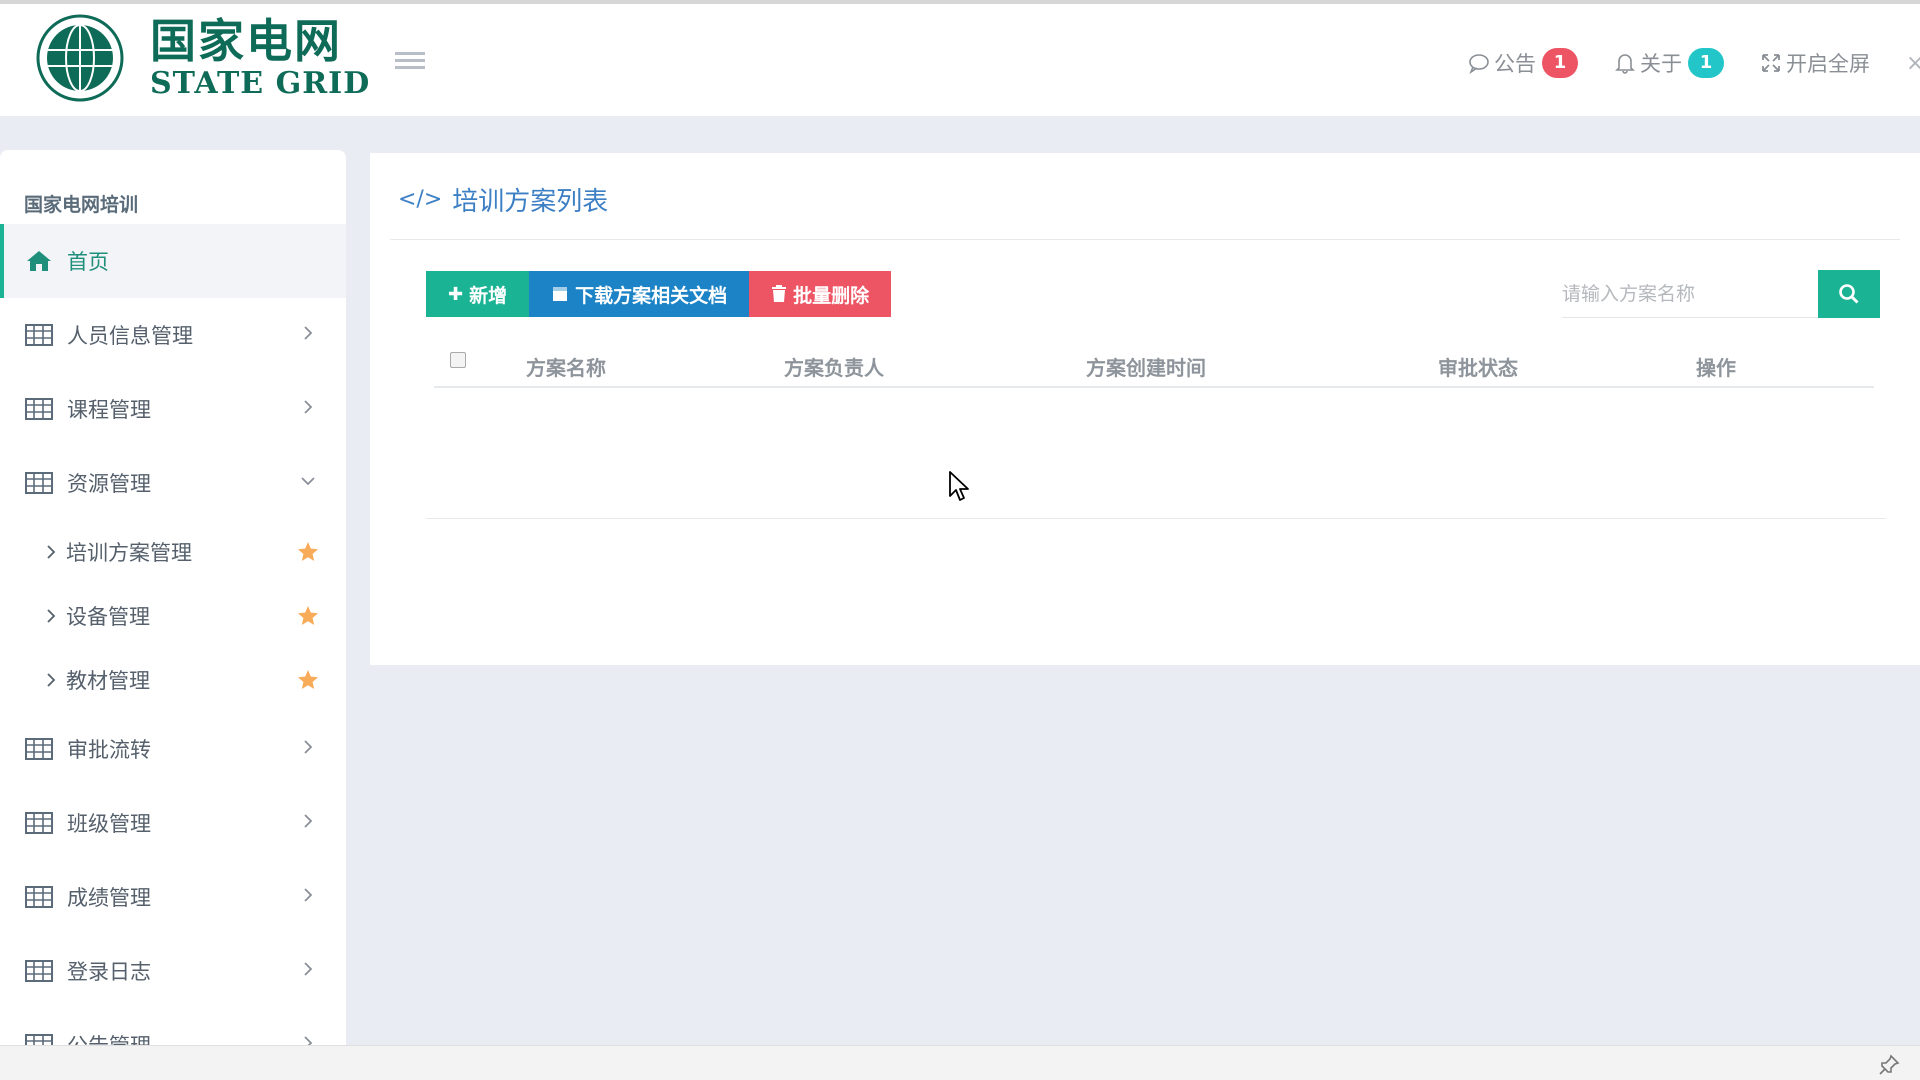 The height and width of the screenshot is (1080, 1920). What do you see at coordinates (109, 898) in the screenshot?
I see `sidebar-item-label: 成绩管理` at bounding box center [109, 898].